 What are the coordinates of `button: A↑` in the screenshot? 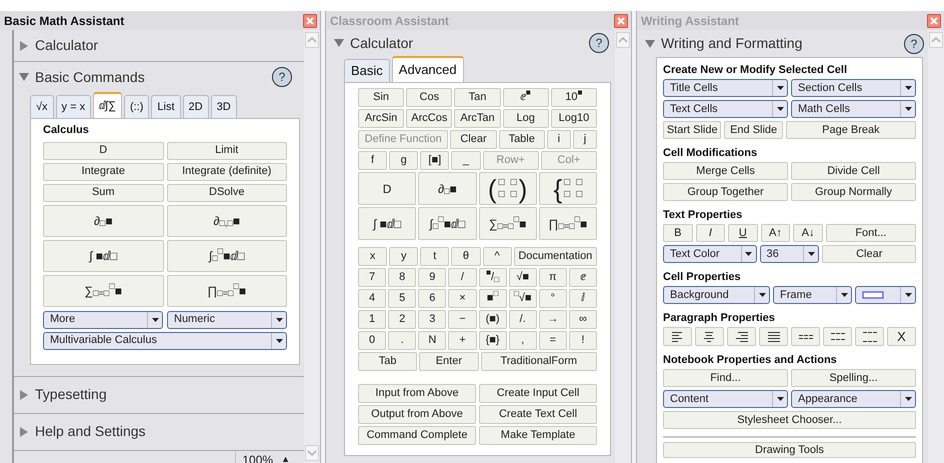 It's located at (775, 233).